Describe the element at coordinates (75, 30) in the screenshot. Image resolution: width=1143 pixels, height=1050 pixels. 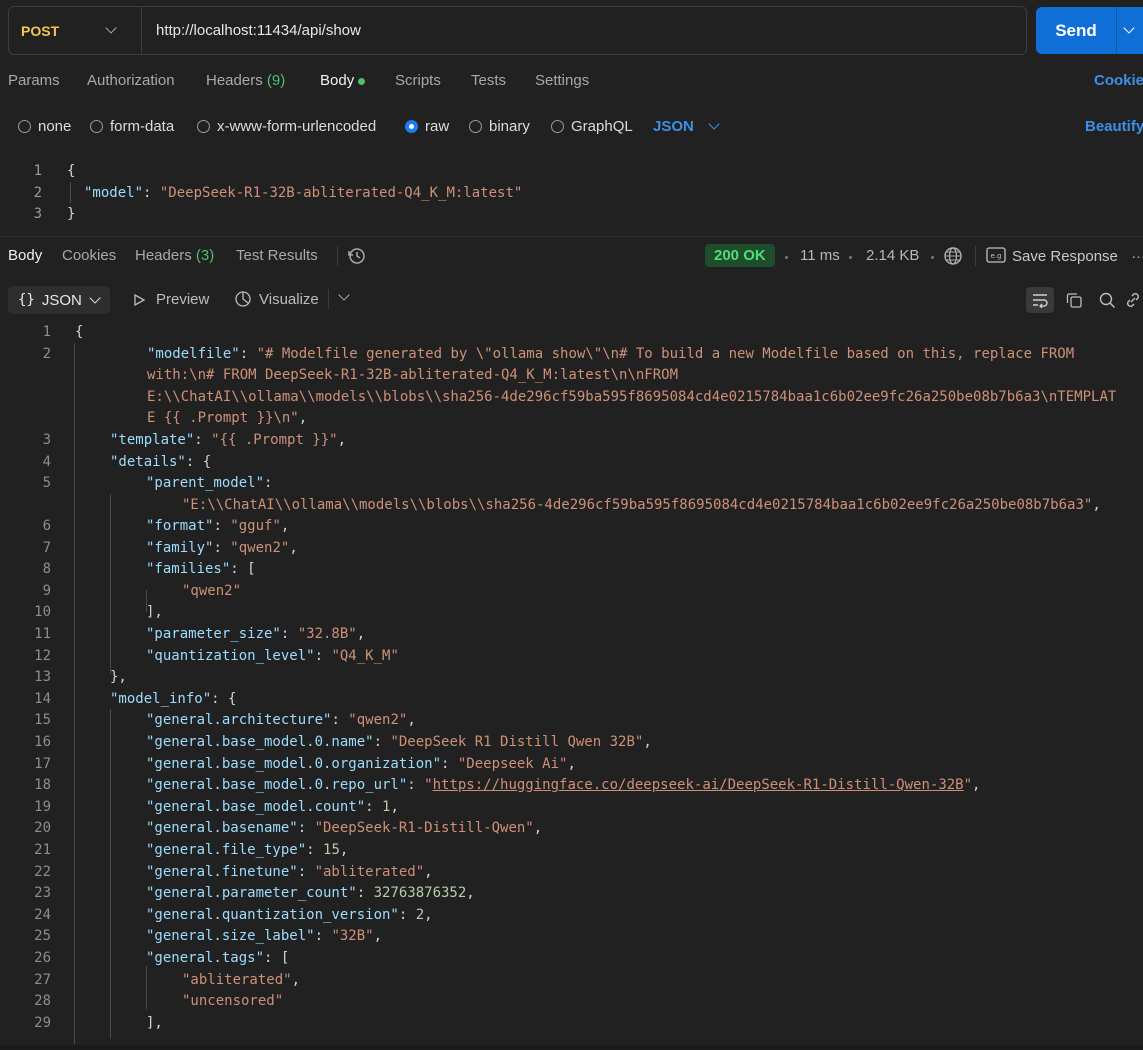
I see `method-select: POST` at that location.